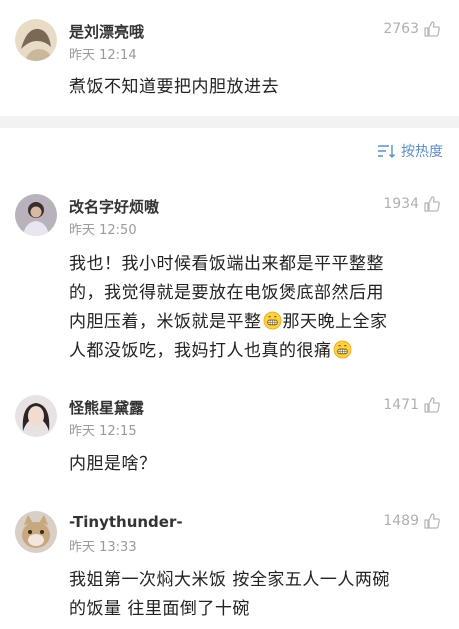  Describe the element at coordinates (226, 293) in the screenshot. I see `comment-line: 的，我觉得就是要放在电饭煲底部然后用` at that location.